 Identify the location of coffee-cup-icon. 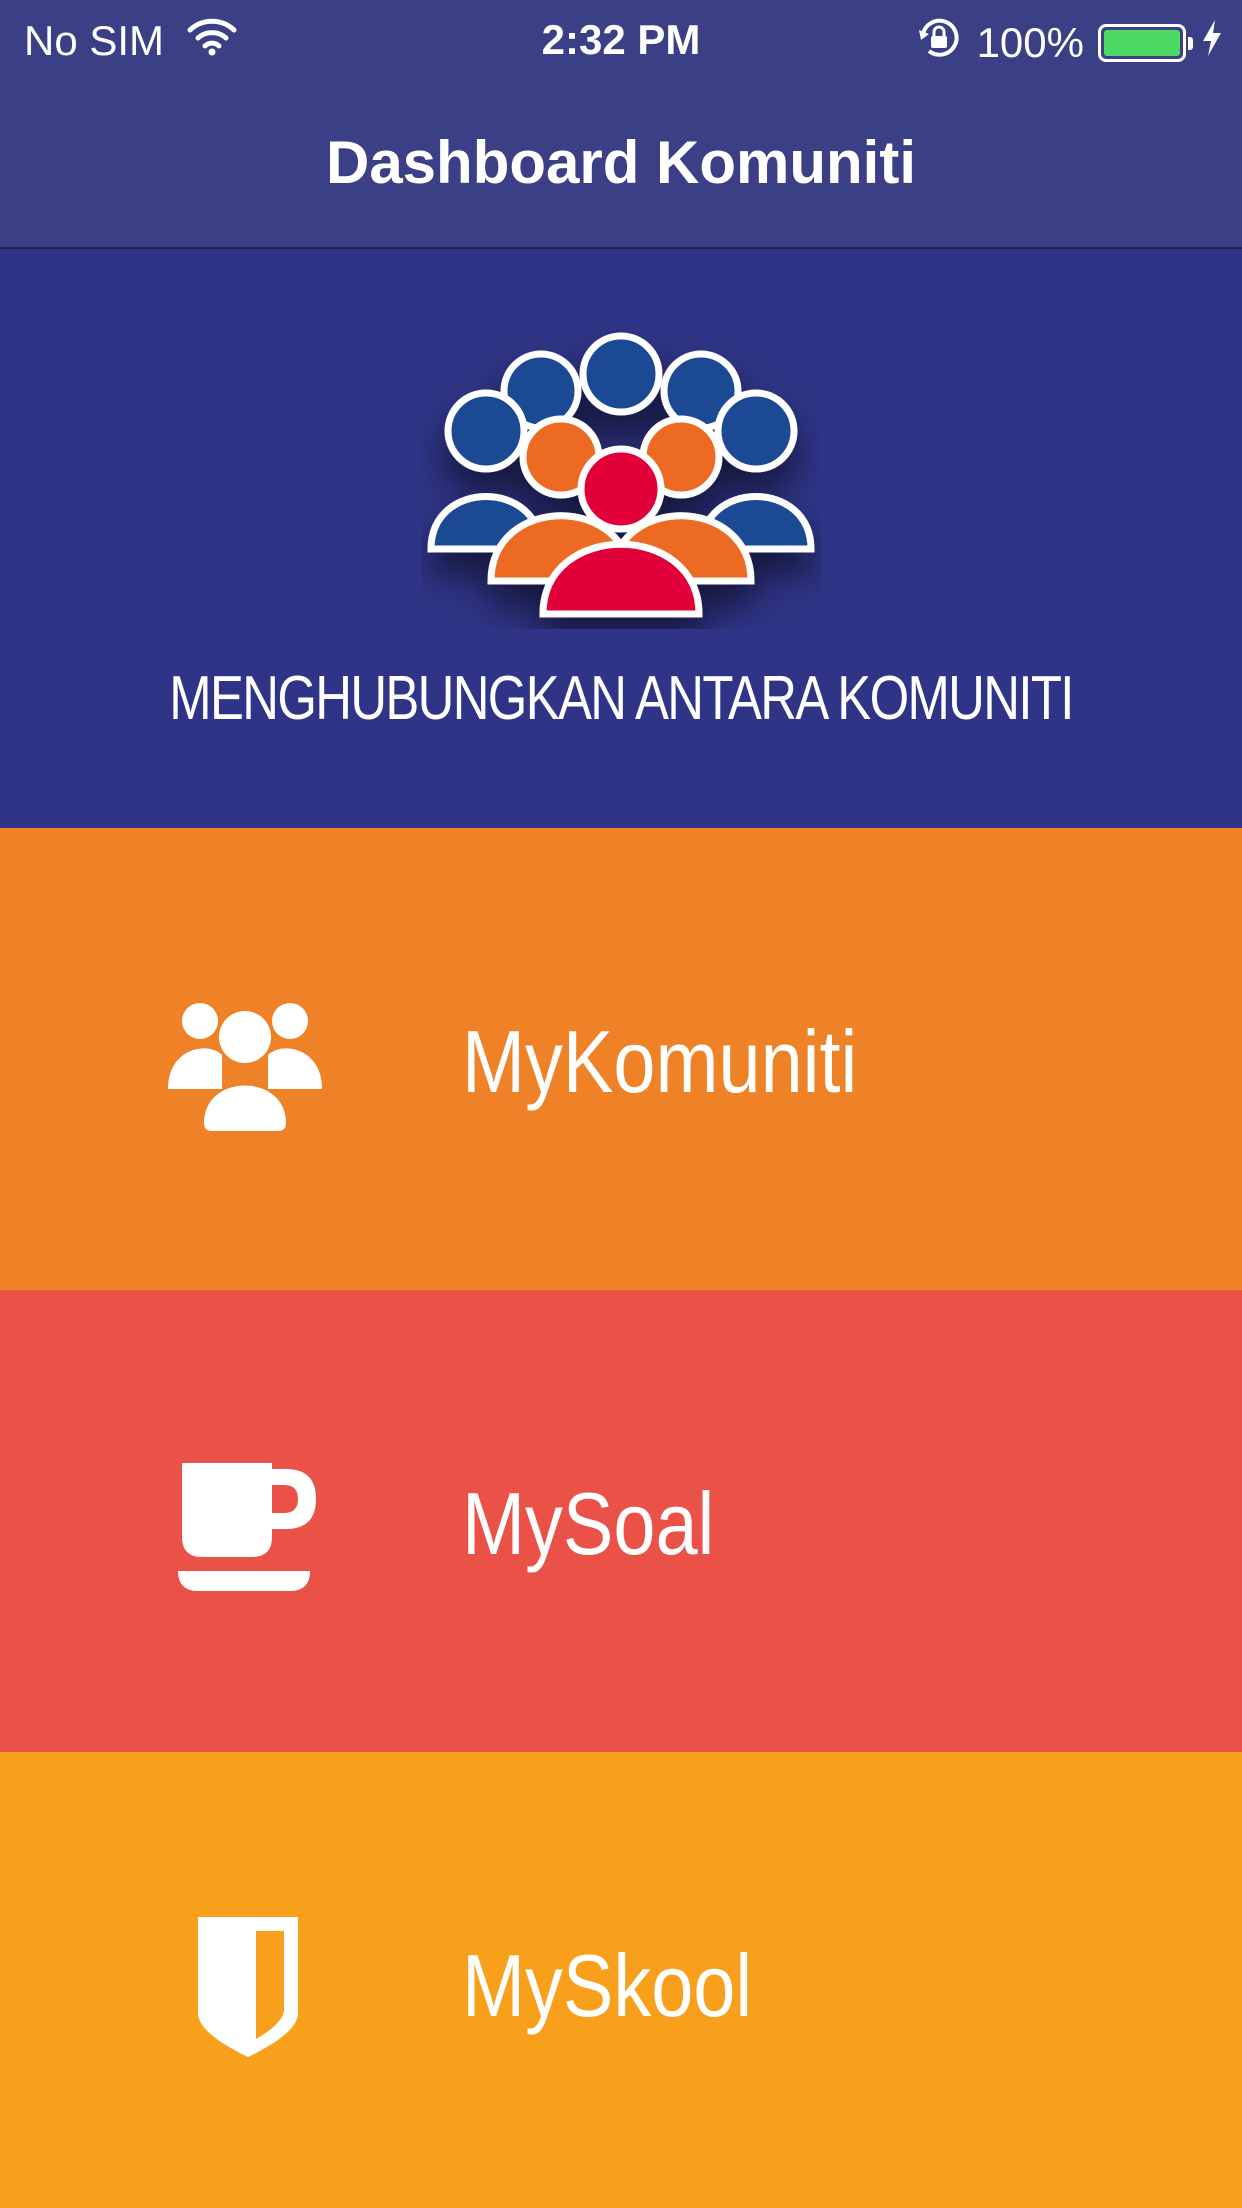
(245, 1525).